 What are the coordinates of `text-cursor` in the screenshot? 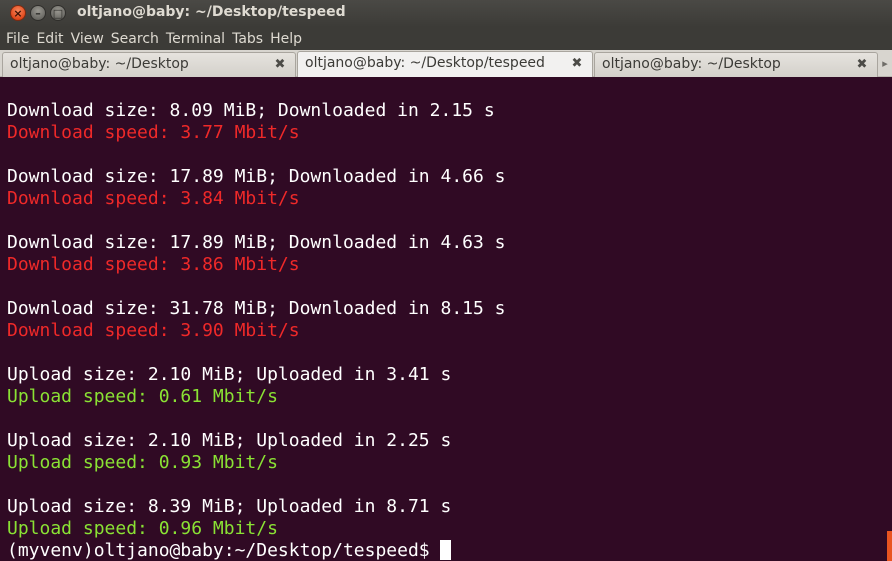 It's located at (445, 550).